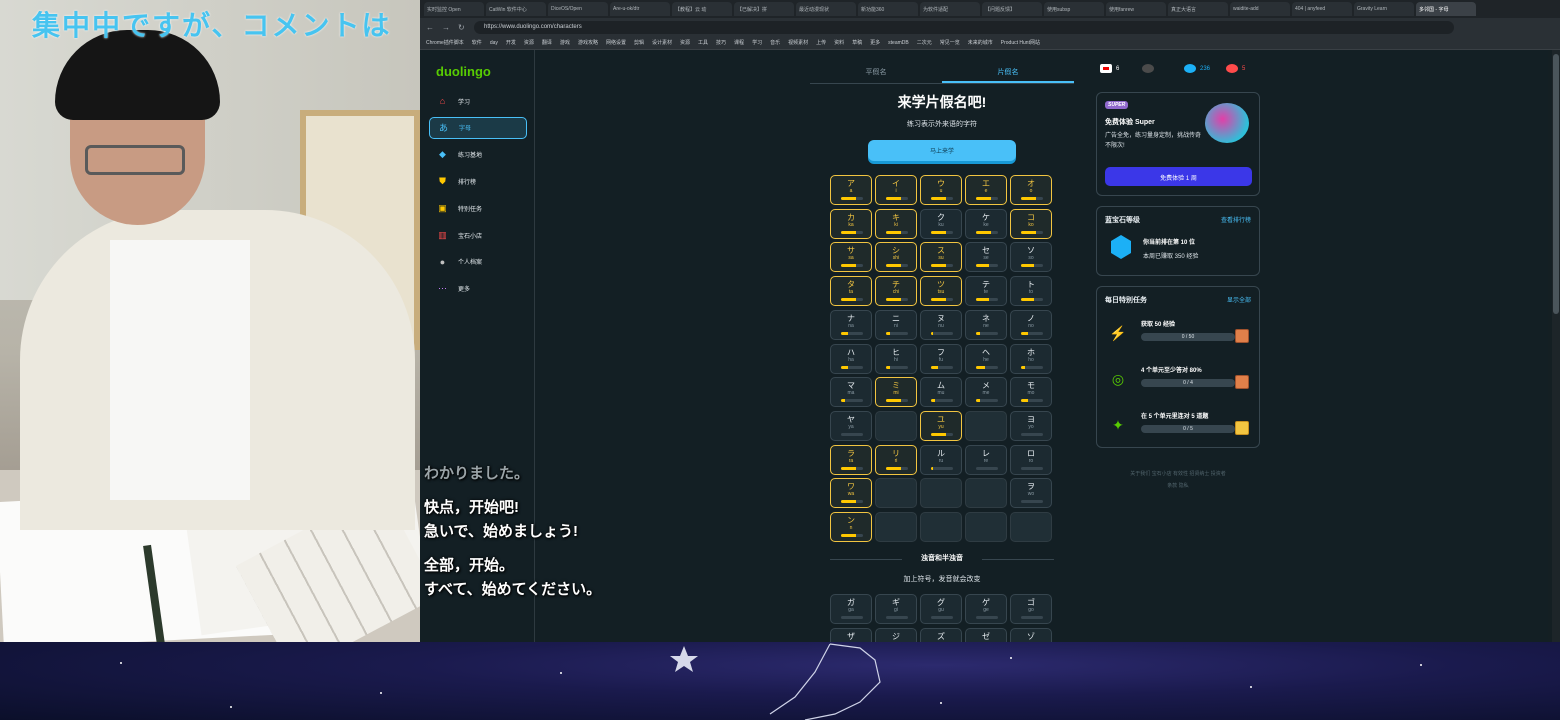  I want to click on kana-cell: ヲ wo, so click(1031, 493).